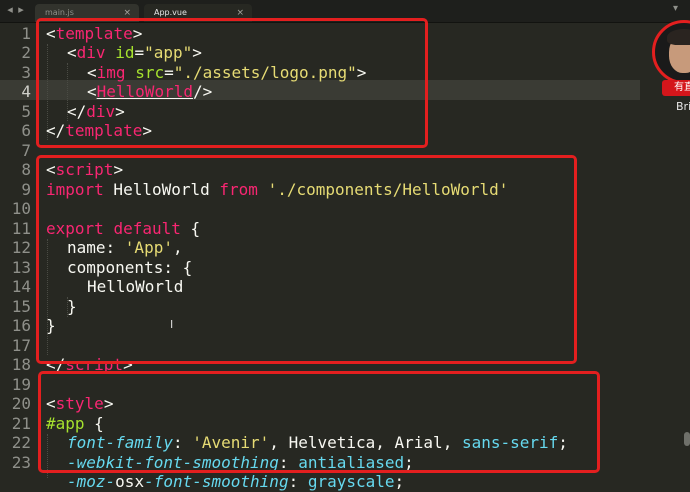 This screenshot has height=492, width=690. Describe the element at coordinates (21, 208) in the screenshot. I see `line-number: 10` at that location.